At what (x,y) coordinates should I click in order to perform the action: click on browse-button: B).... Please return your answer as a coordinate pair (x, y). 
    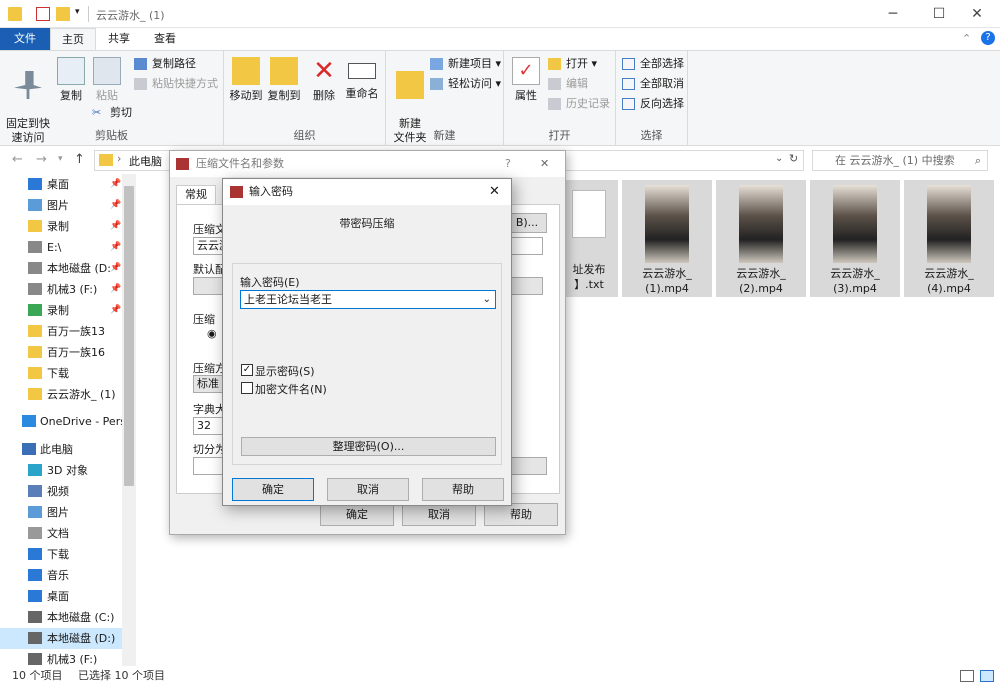
    Looking at the image, I should click on (527, 223).